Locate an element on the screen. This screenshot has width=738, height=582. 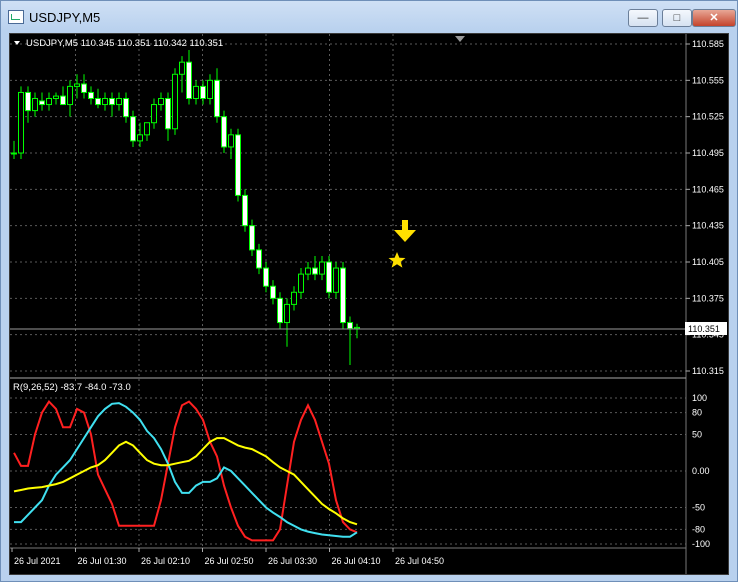
current-price-value: 110.351 is located at coordinates (704, 329).